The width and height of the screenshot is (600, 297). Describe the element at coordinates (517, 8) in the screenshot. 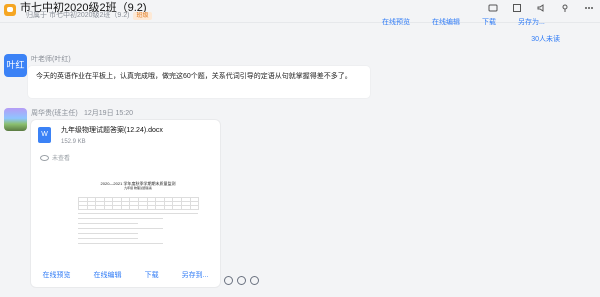

I see `call-icon` at that location.